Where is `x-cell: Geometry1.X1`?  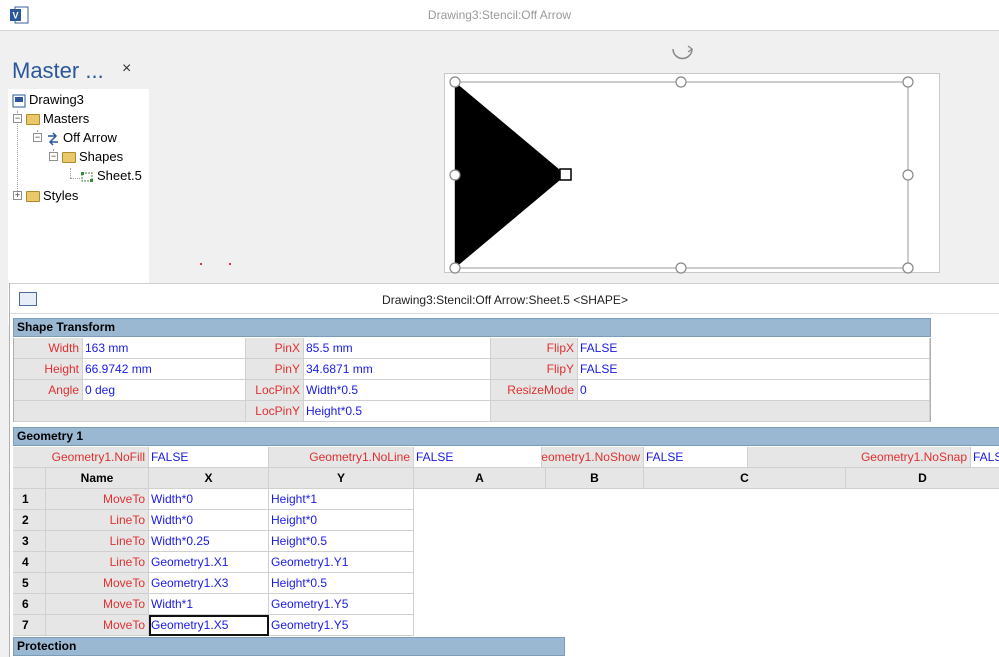 x-cell: Geometry1.X1 is located at coordinates (209, 562).